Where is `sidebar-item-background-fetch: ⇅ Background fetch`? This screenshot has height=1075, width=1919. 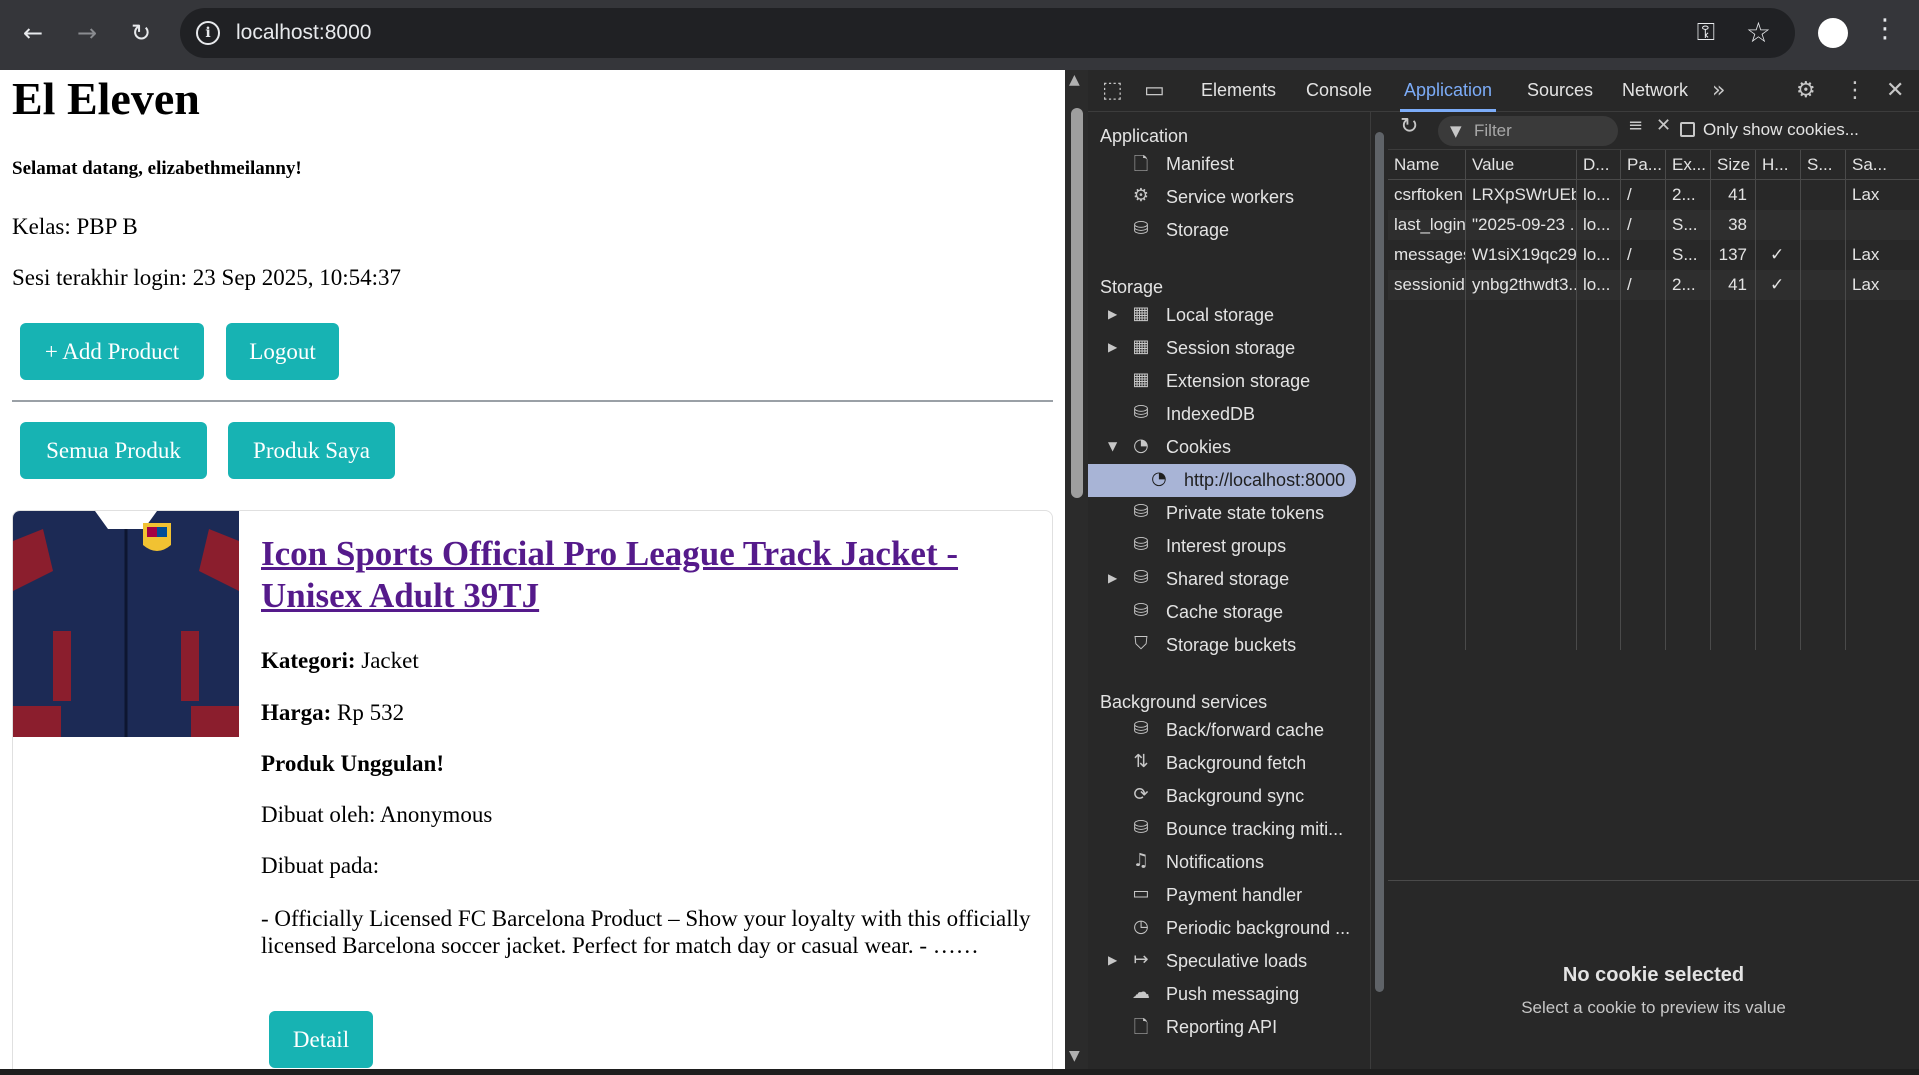
sidebar-item-background-fetch: ⇅ Background fetch is located at coordinates (1222, 763).